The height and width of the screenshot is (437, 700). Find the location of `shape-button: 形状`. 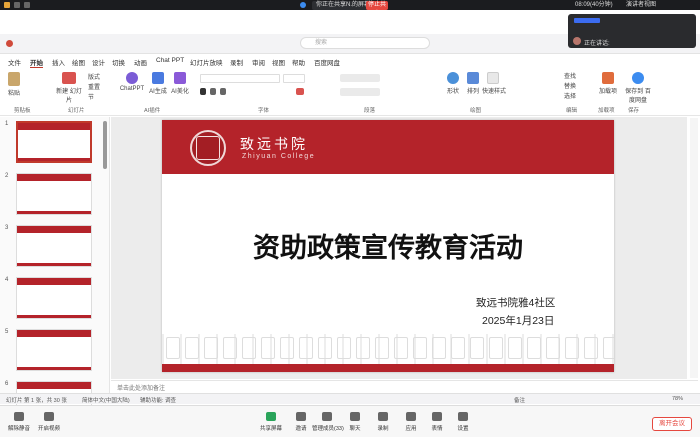

shape-button: 形状 is located at coordinates (453, 90).